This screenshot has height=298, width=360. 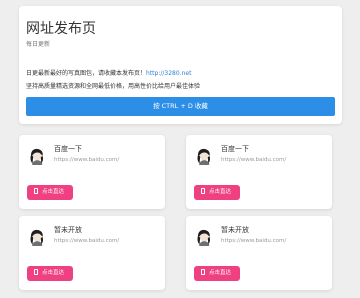 What do you see at coordinates (168, 73) in the screenshot?
I see `notice-link: http://3280.net` at bounding box center [168, 73].